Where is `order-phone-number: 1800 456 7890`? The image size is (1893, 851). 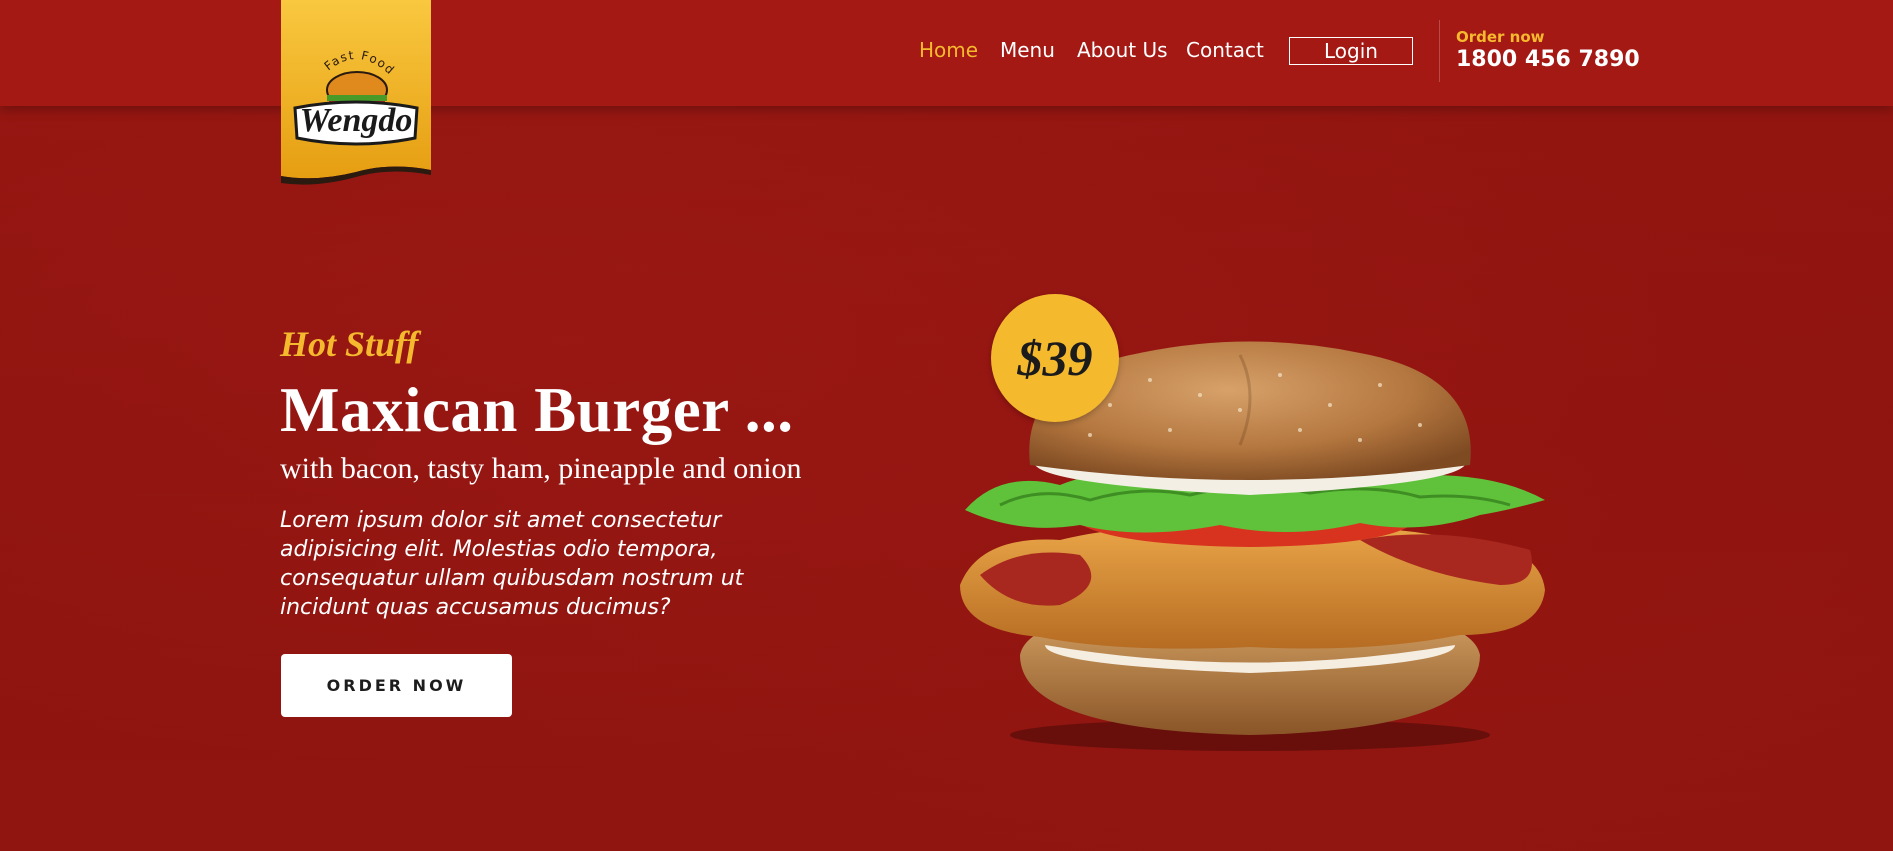
order-phone-number: 1800 456 7890 is located at coordinates (1548, 59).